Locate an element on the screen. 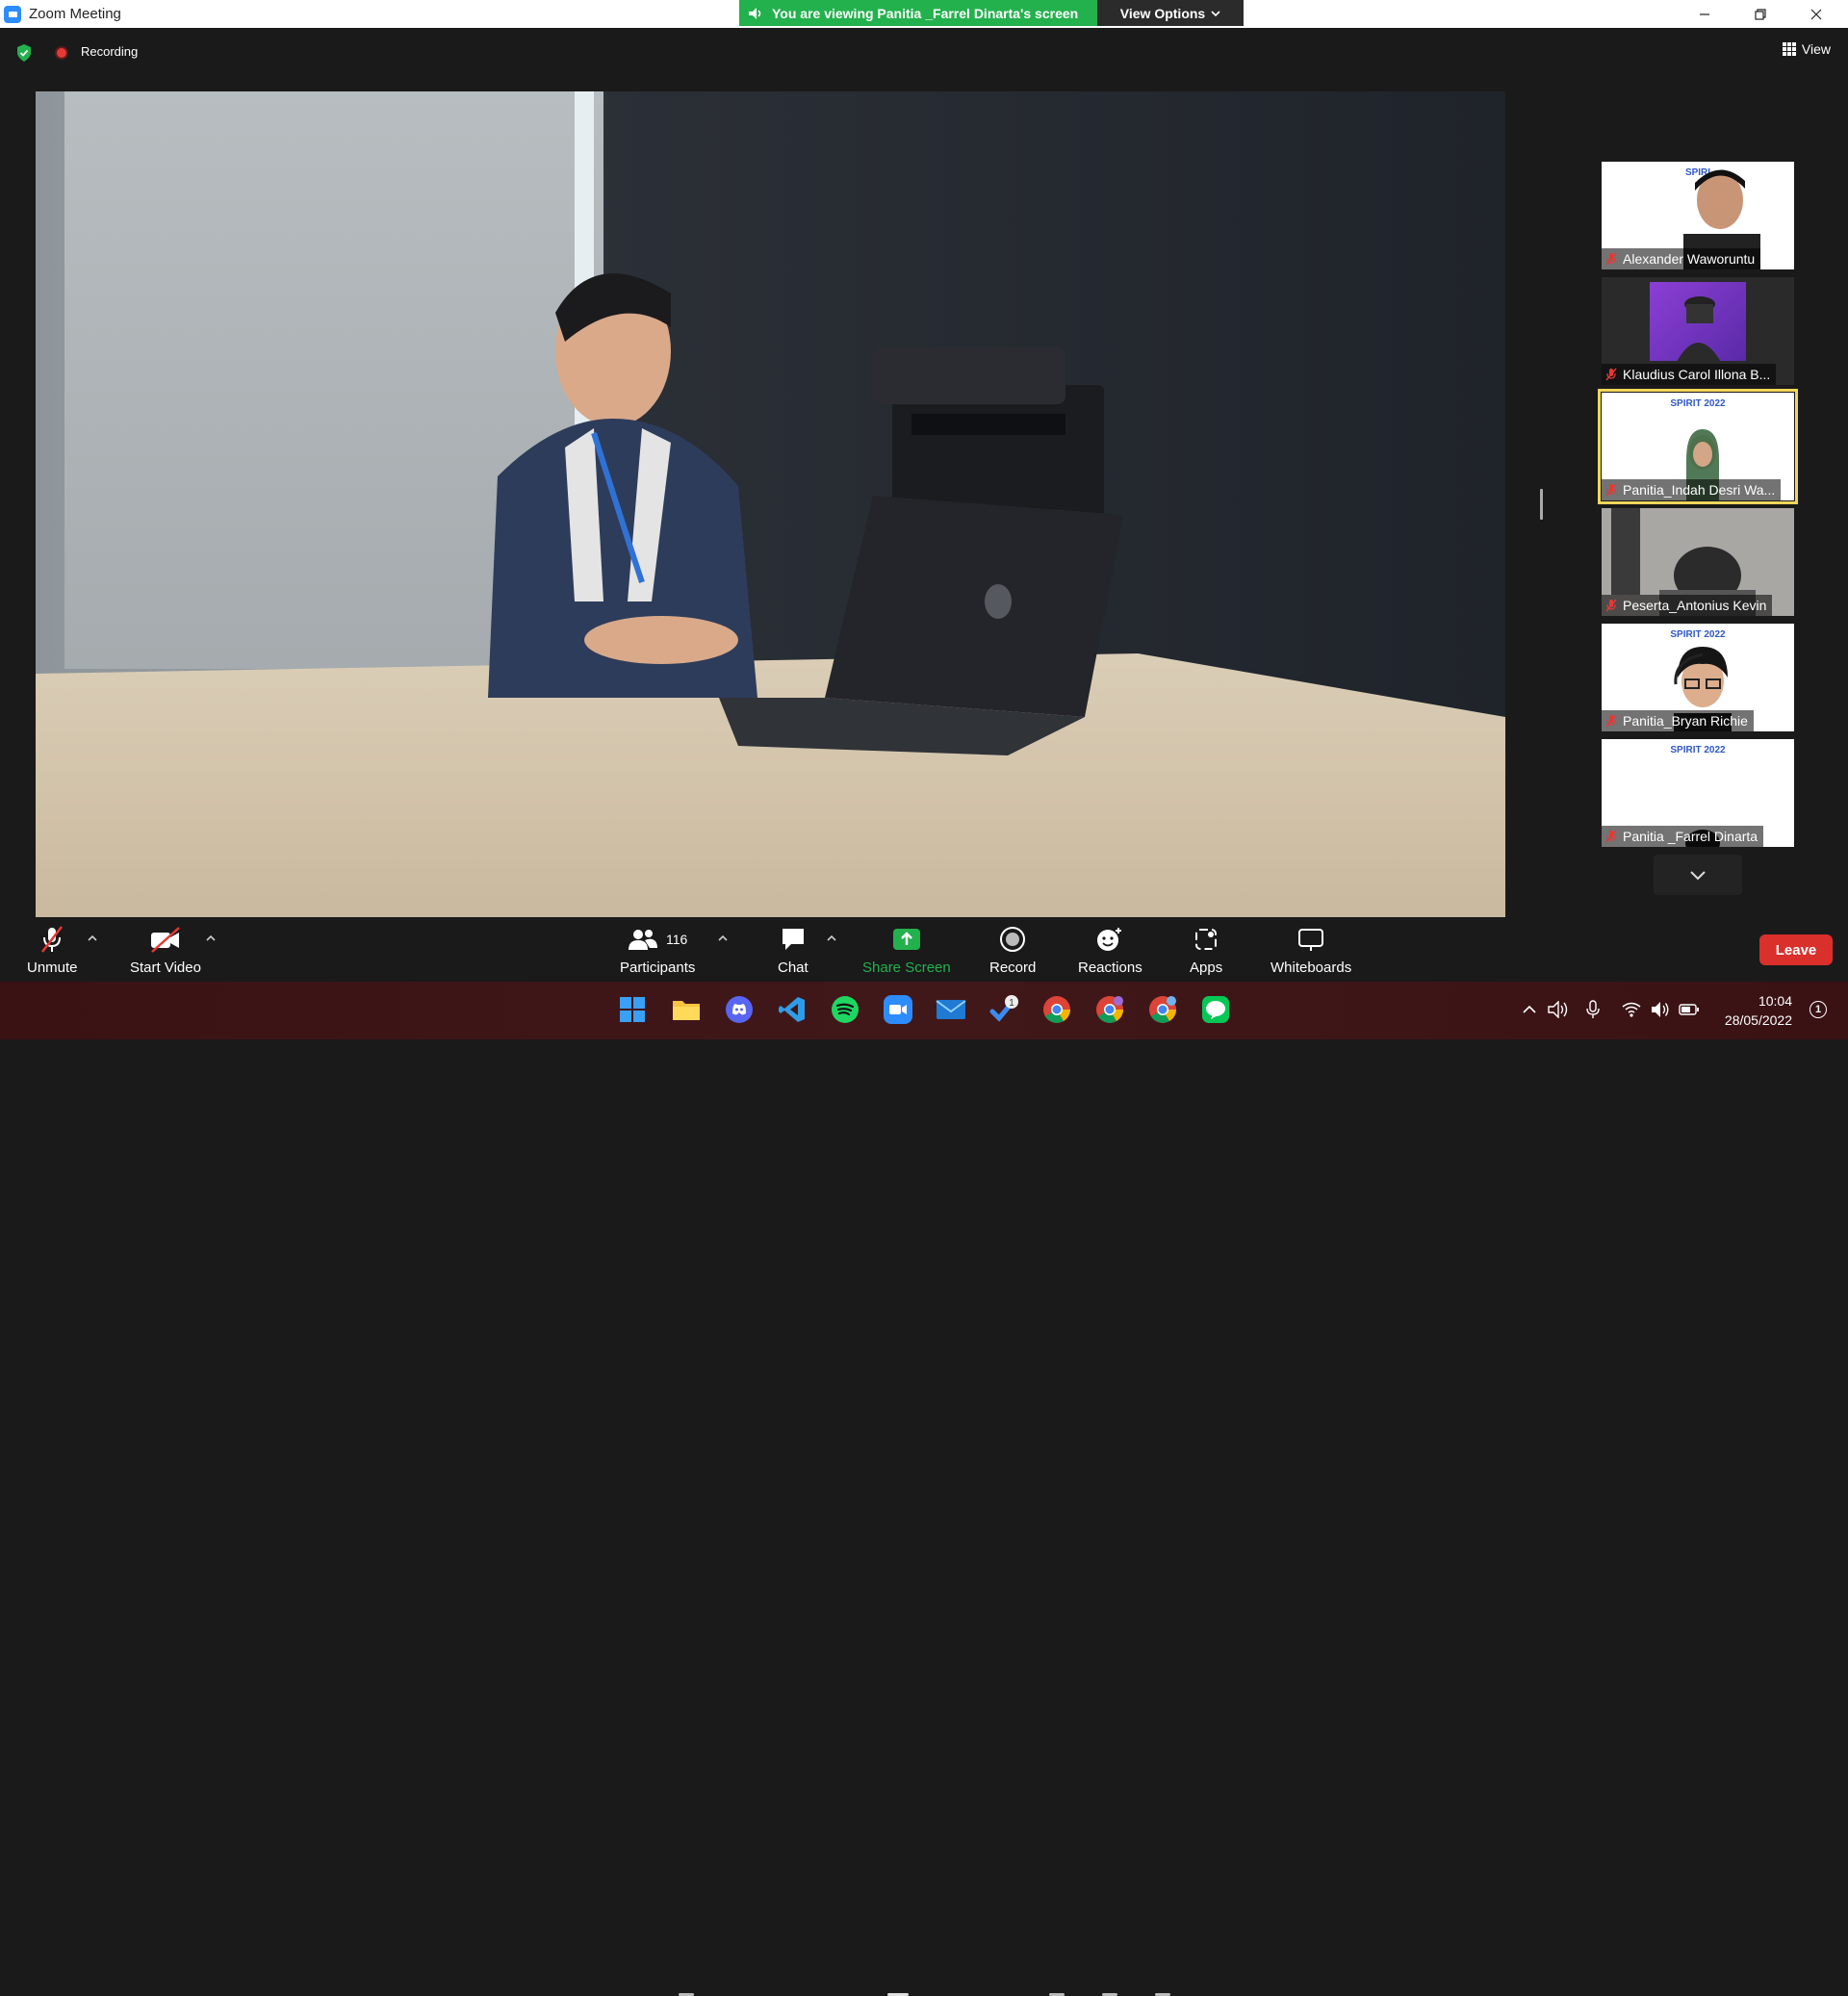  windows-start-icon is located at coordinates (632, 1009).